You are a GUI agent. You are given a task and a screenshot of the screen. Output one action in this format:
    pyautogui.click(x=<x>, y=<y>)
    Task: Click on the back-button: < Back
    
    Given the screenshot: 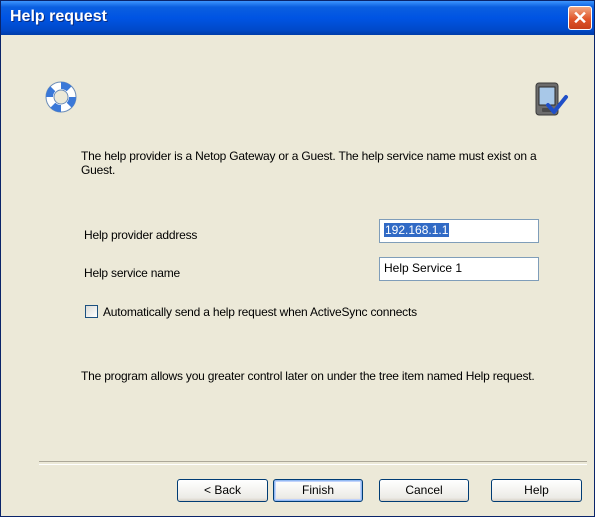 What is the action you would take?
    pyautogui.click(x=222, y=490)
    